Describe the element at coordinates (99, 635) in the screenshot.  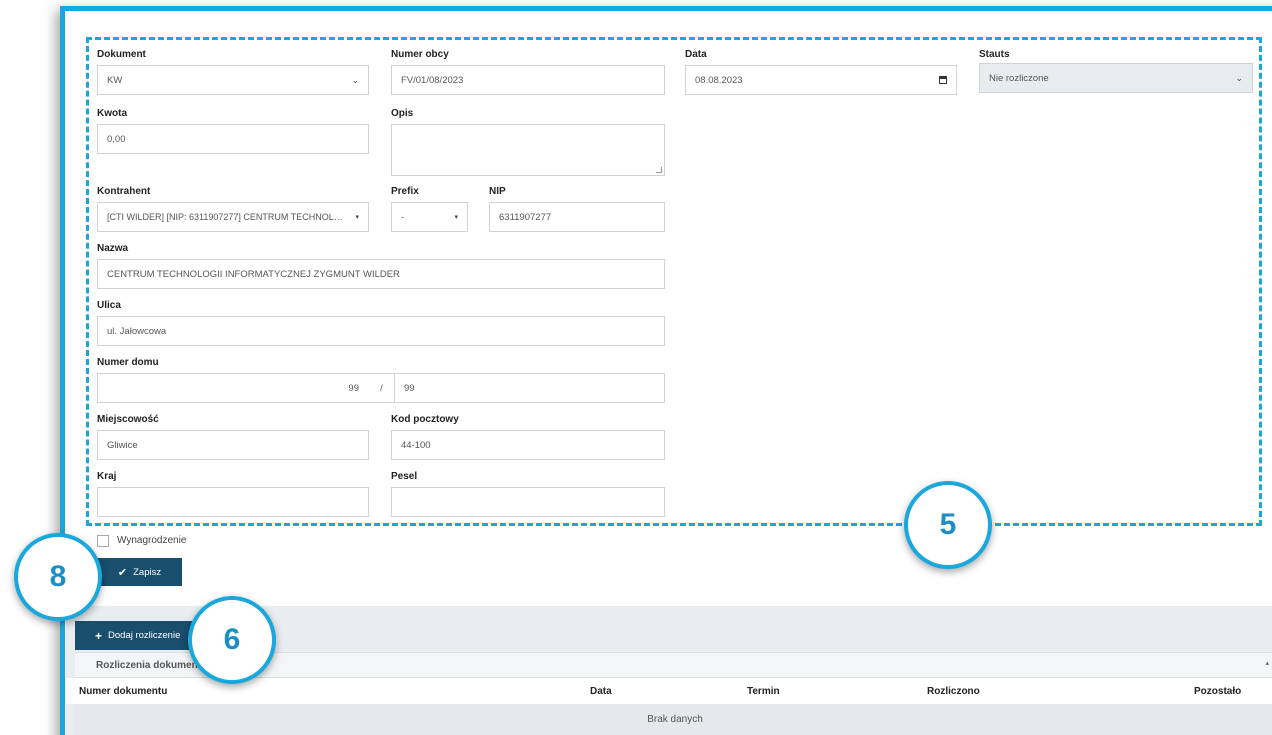
I see `plus-icon: +` at that location.